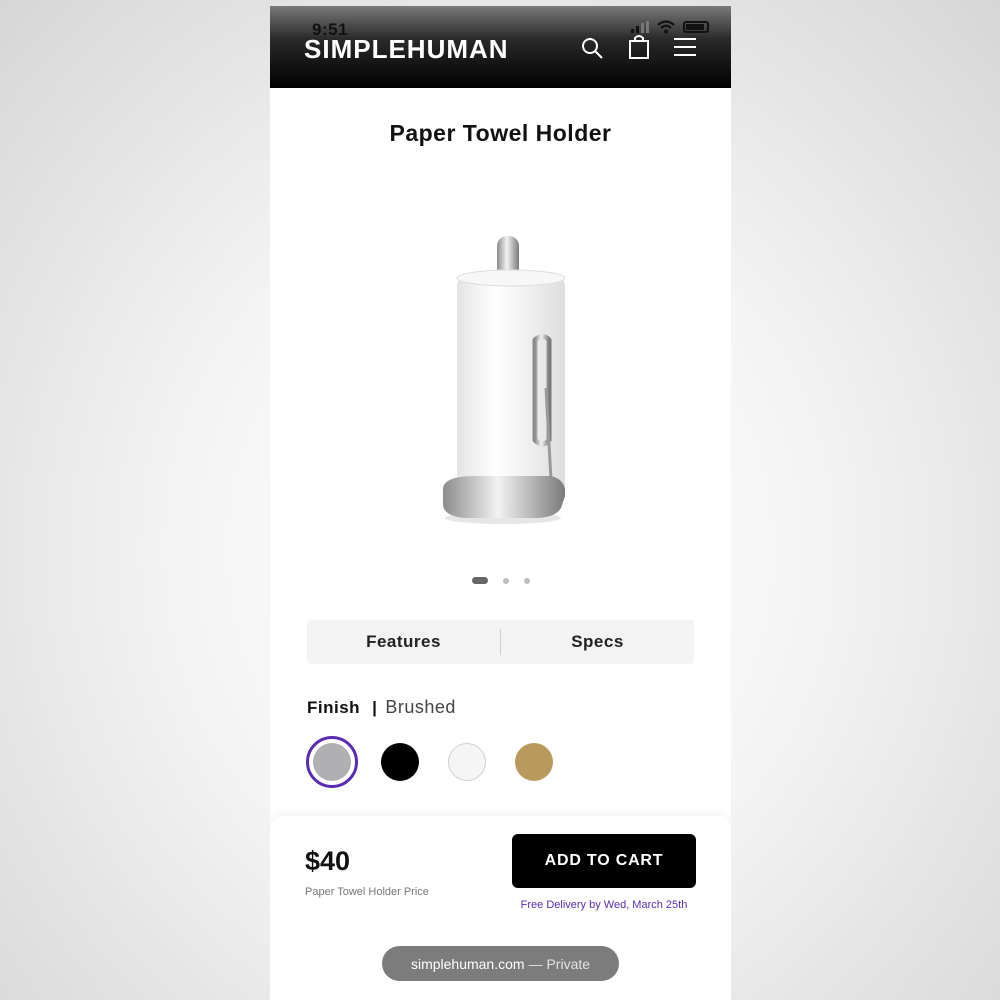  Describe the element at coordinates (639, 47) in the screenshot. I see `shopping-bag-icon` at that location.